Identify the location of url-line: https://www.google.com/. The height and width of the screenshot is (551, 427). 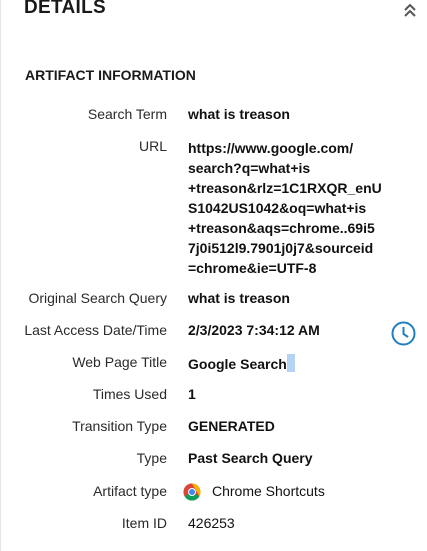
(271, 148).